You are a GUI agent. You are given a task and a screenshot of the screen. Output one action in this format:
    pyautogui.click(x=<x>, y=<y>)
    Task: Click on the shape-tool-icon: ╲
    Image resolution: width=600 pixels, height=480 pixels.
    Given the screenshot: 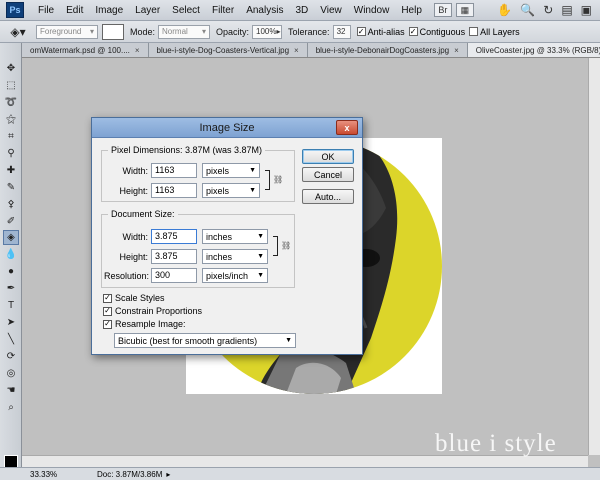 What is the action you would take?
    pyautogui.click(x=11, y=339)
    